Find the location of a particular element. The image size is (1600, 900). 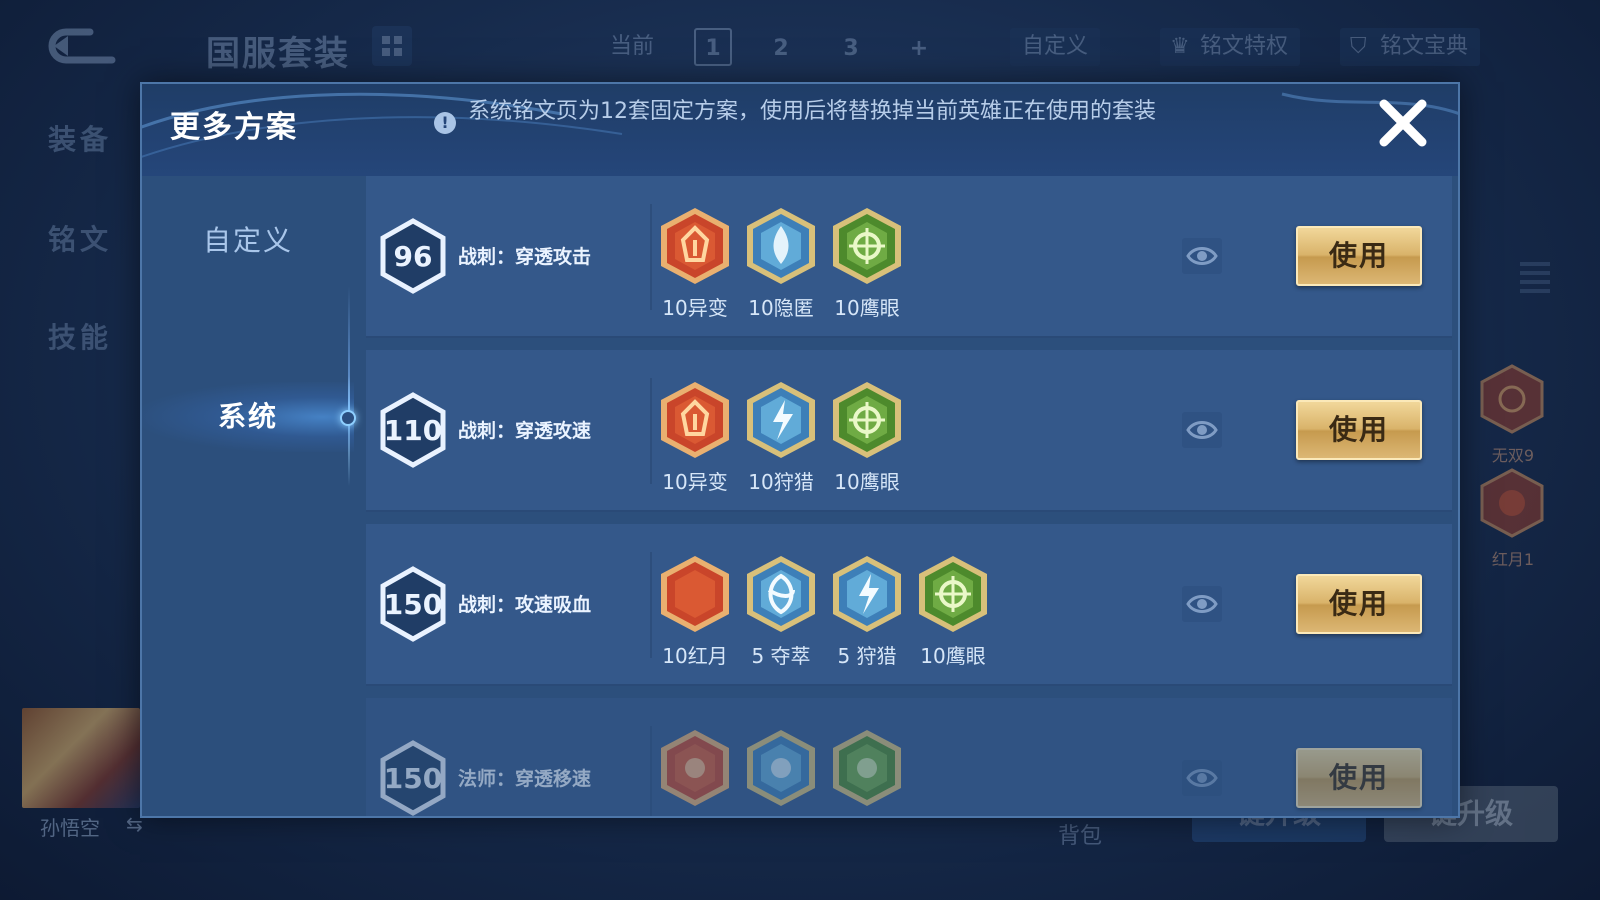

rune-label: 10狩猎 is located at coordinates (781, 482).